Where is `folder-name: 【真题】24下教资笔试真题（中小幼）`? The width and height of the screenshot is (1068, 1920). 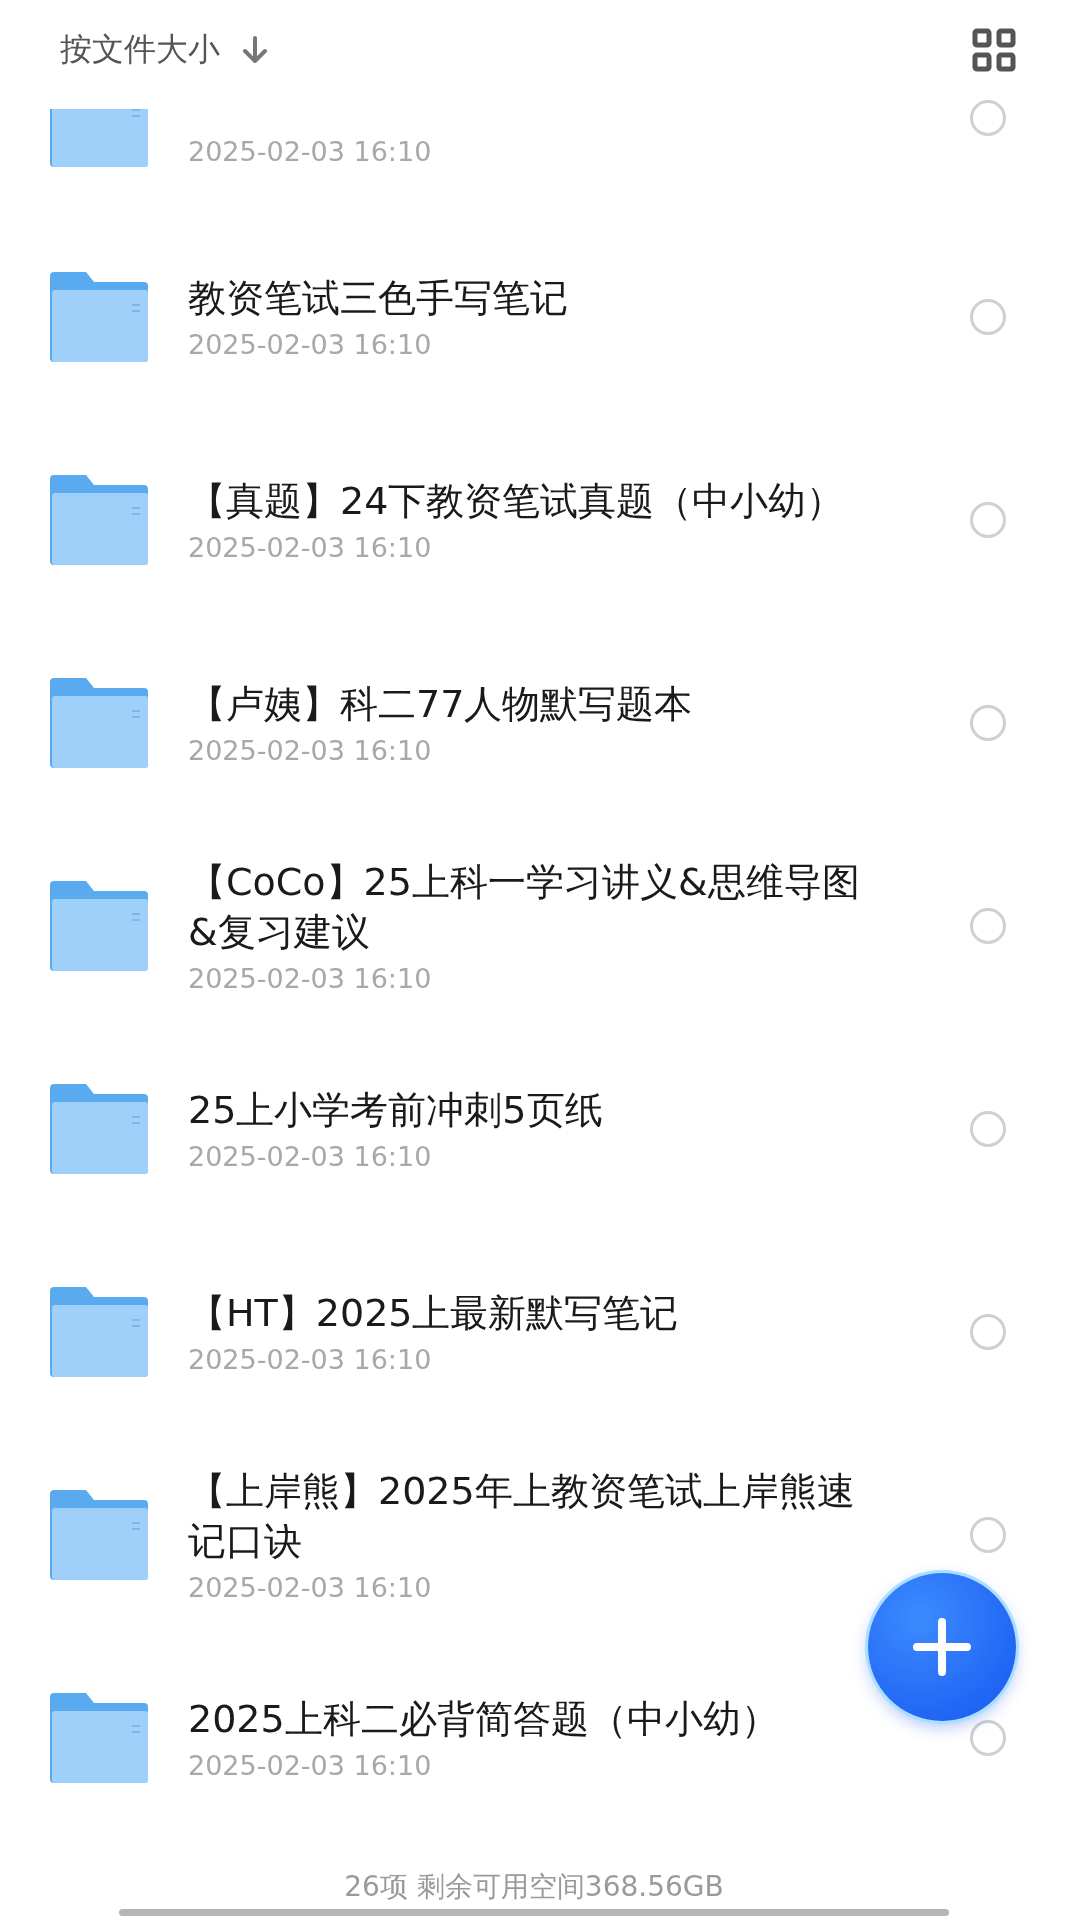
folder-name: 【真题】24下教资笔试真题（中小幼） is located at coordinates (516, 501).